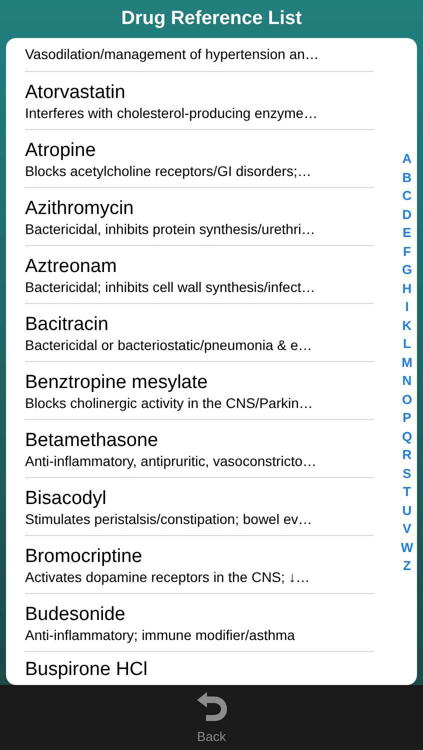  Describe the element at coordinates (160, 635) in the screenshot. I see `drug-description: Anti-inflammatory; immune modifier/asthma` at that location.